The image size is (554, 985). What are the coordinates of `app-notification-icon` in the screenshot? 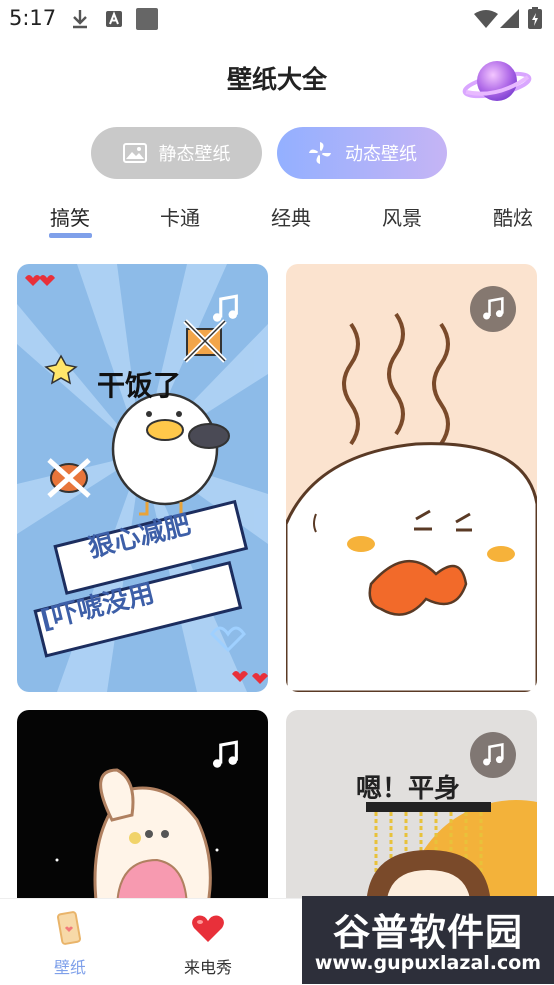 It's located at (147, 19).